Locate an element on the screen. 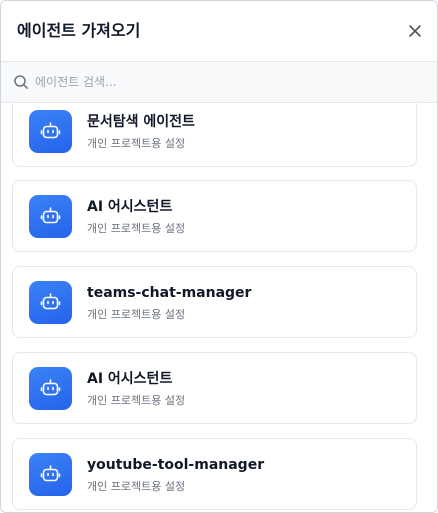 The height and width of the screenshot is (513, 438). search-icon is located at coordinates (21, 82).